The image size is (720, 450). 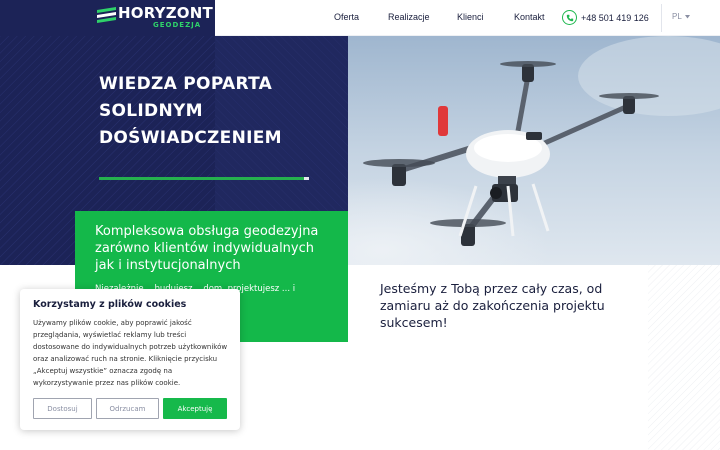 What do you see at coordinates (219, 111) in the screenshot?
I see `hero-title: WIEDZA POPARTA SOLIDNYM DOŚWIADCZENIEM` at bounding box center [219, 111].